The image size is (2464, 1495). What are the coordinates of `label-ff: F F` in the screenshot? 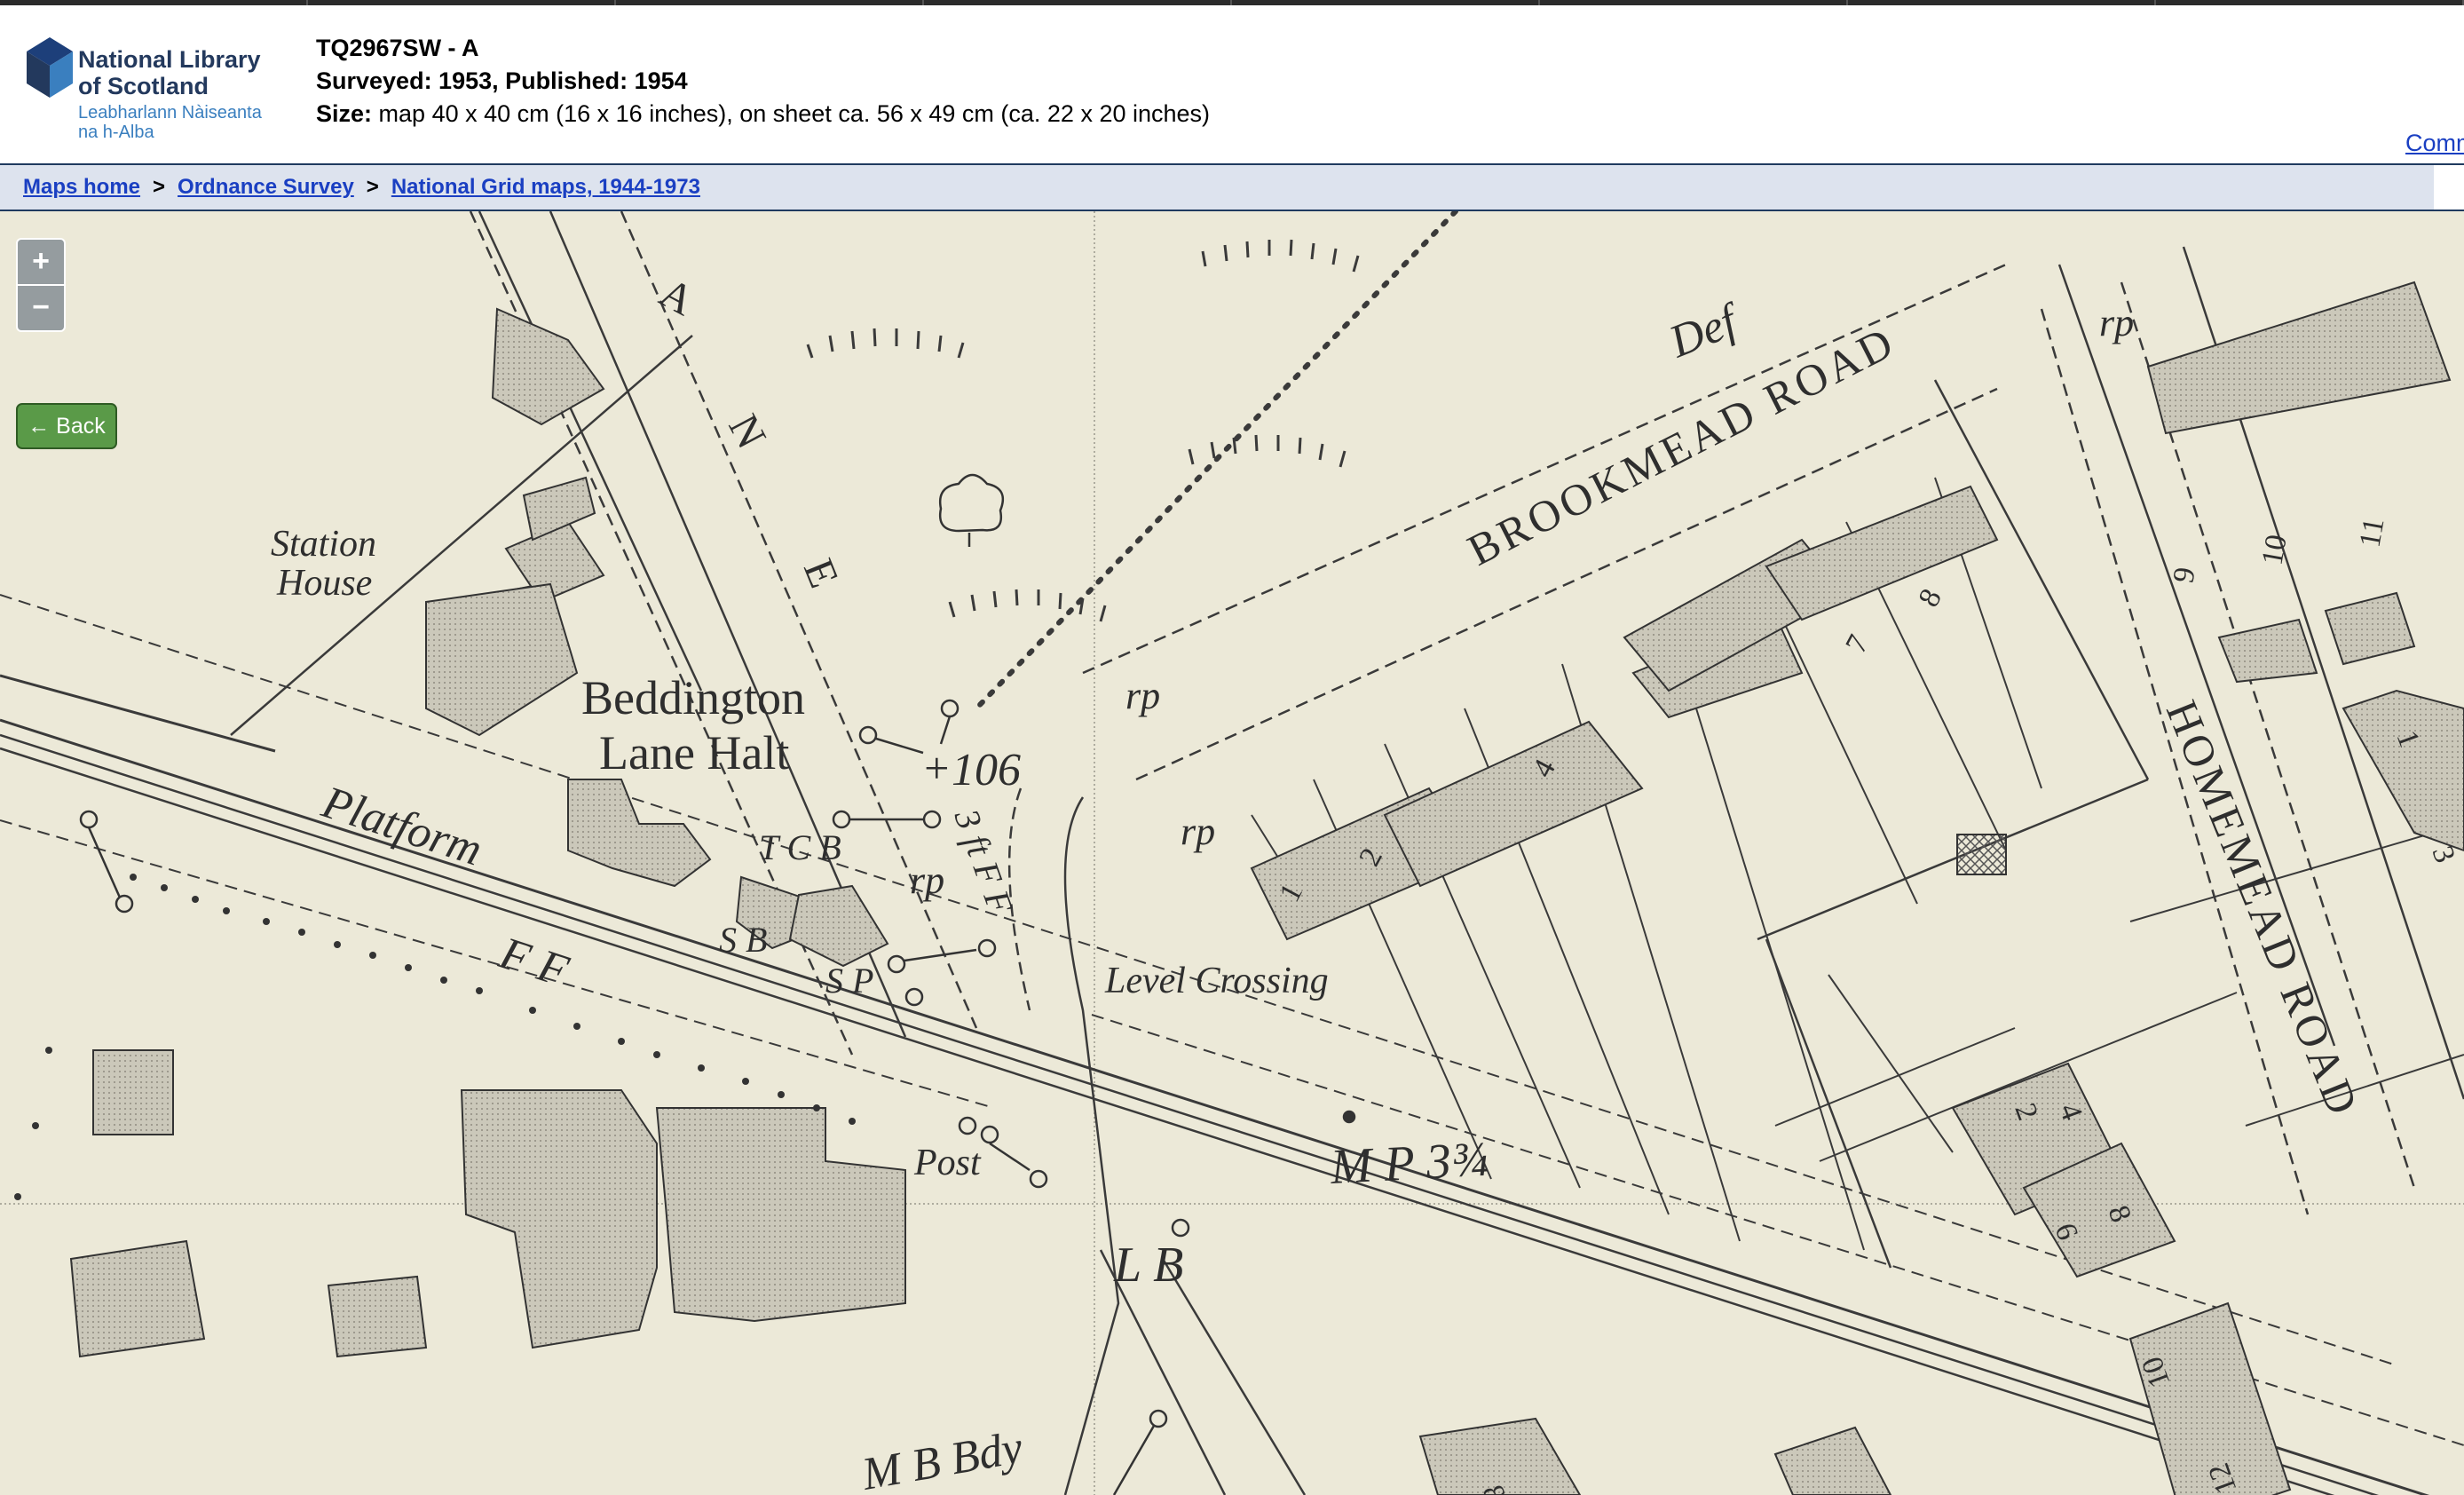 It's located at (534, 963).